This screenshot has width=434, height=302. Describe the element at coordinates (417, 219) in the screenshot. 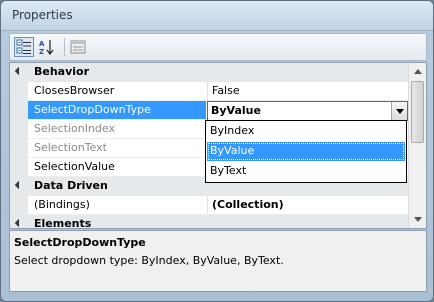

I see `scroll-down-icon` at that location.